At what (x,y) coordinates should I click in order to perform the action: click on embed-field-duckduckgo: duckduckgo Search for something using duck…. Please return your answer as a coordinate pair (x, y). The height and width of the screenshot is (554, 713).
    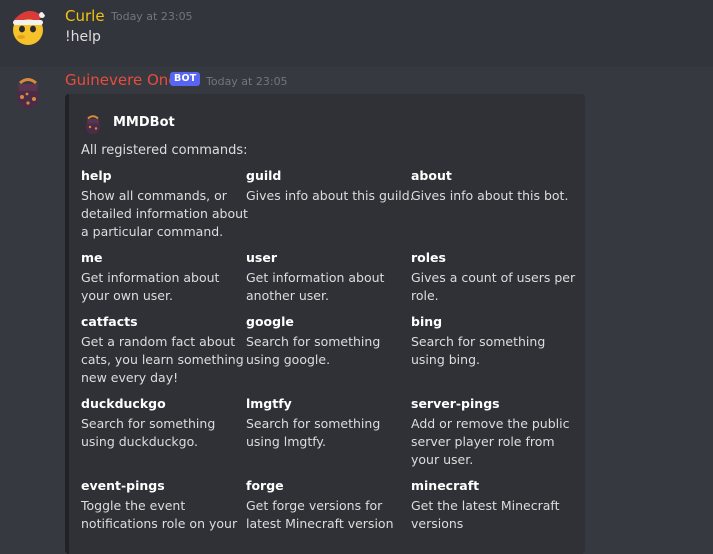
    Looking at the image, I should click on (162, 423).